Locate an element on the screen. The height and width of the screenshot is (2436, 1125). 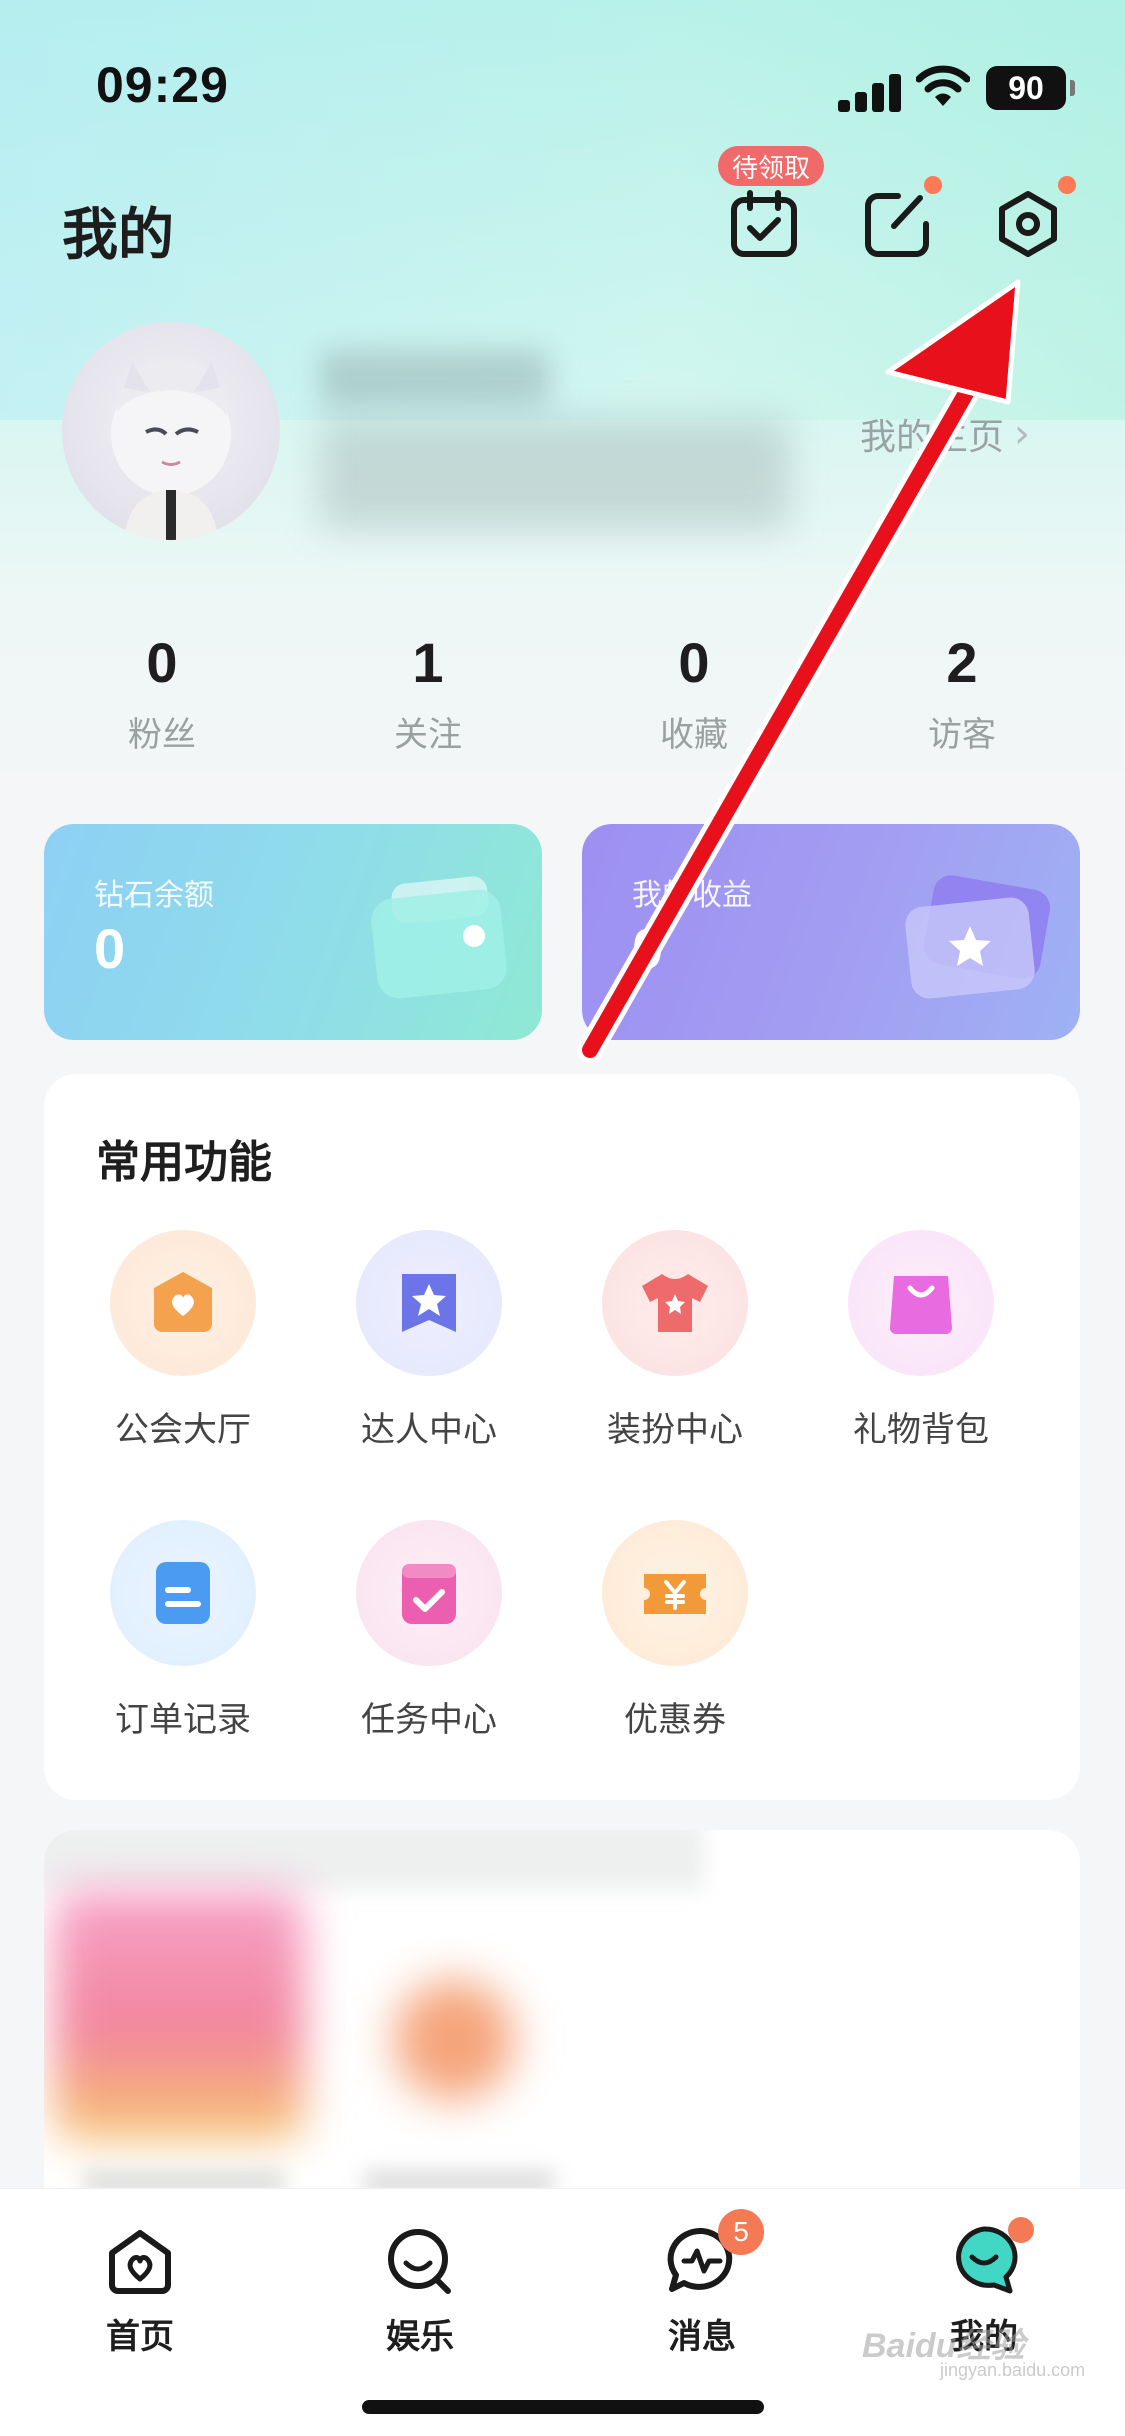
star-ribbon-icon is located at coordinates (429, 1303).